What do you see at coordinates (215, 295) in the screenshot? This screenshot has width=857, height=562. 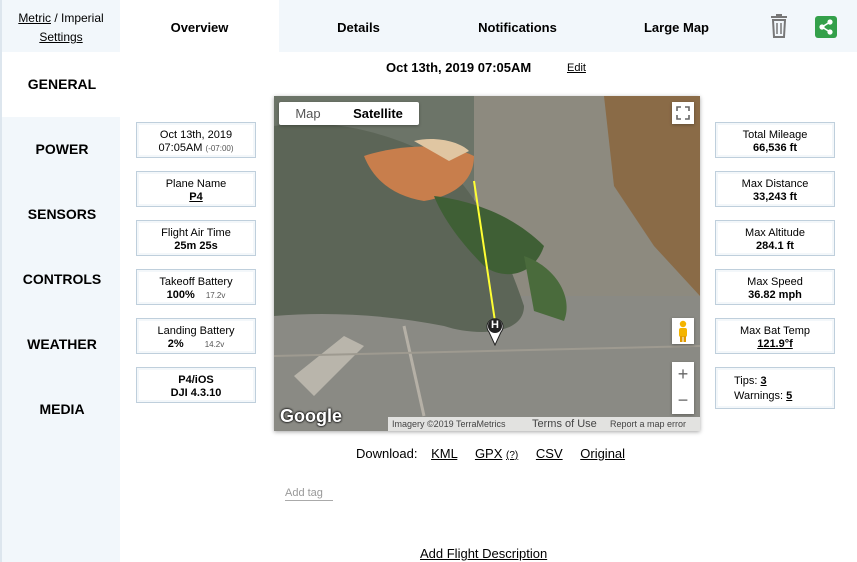 I see `takeoff-battery-volt: 17.2v` at bounding box center [215, 295].